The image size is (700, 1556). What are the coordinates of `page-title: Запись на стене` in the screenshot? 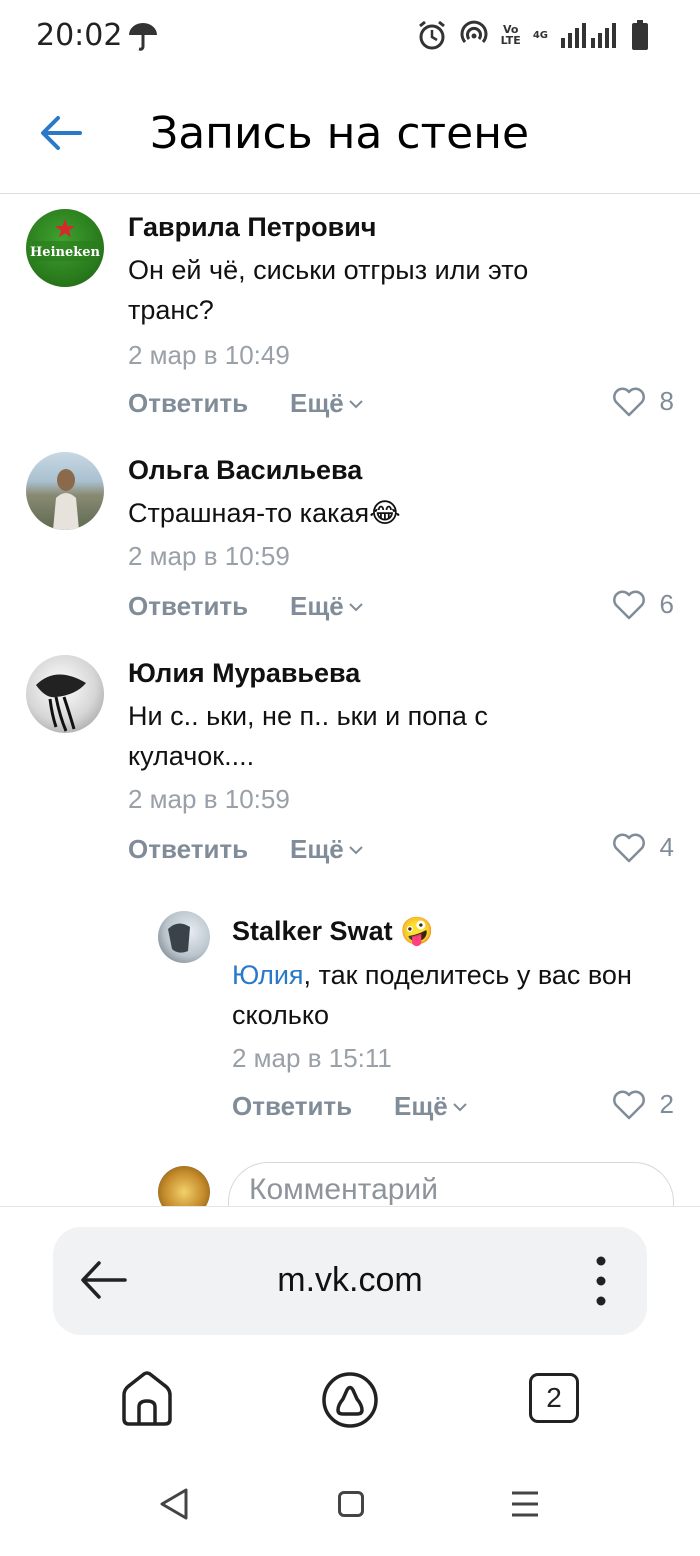 It's located at (340, 133).